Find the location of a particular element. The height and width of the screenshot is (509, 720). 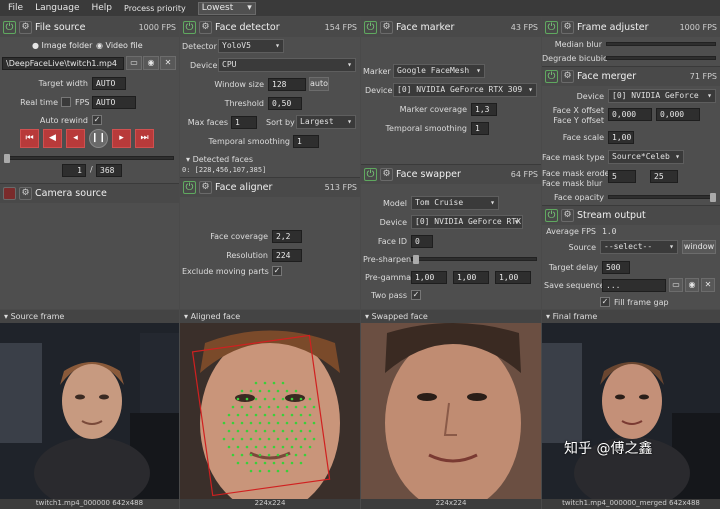

face-scale-input: 1,00 is located at coordinates (621, 137).